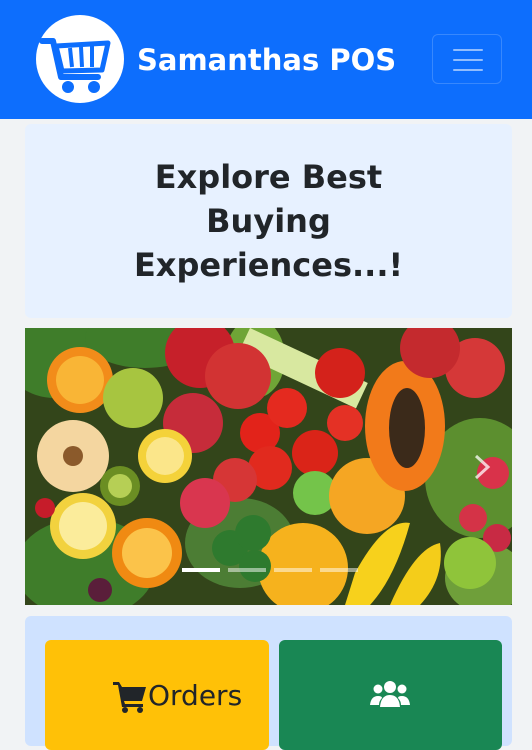 The image size is (532, 750). Describe the element at coordinates (482, 467) in the screenshot. I see `chevron-right-icon` at that location.